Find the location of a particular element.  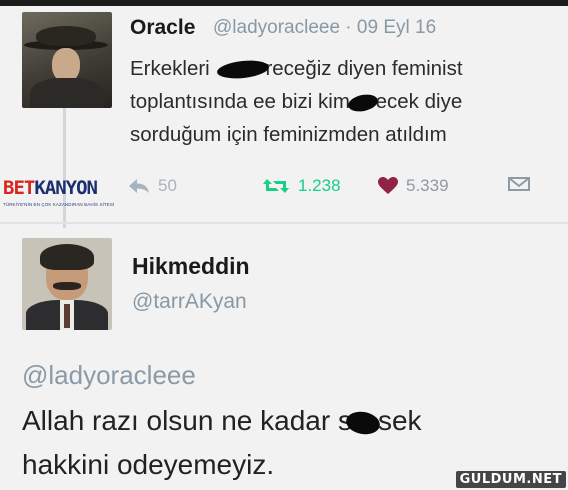

thread-line is located at coordinates (64, 168).